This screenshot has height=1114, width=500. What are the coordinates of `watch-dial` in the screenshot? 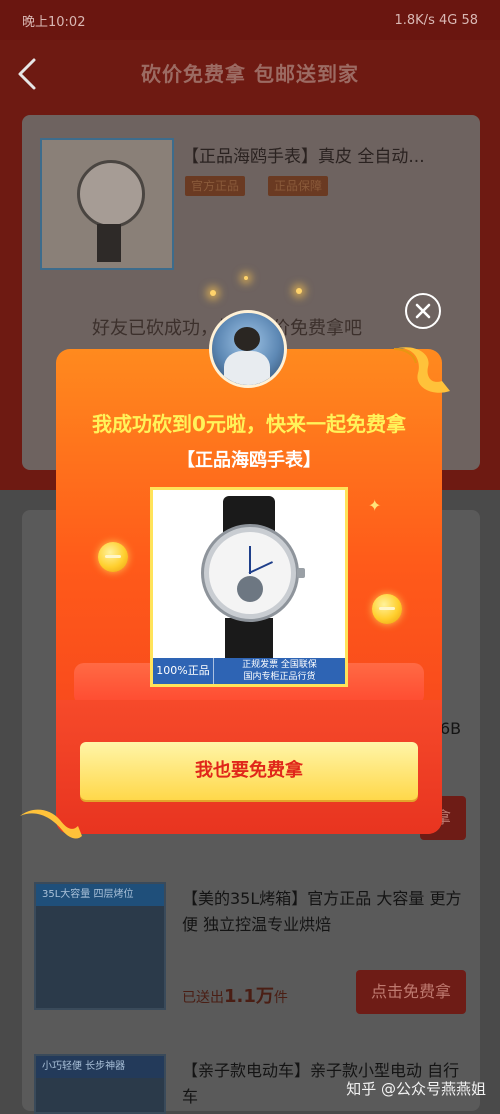 It's located at (250, 573).